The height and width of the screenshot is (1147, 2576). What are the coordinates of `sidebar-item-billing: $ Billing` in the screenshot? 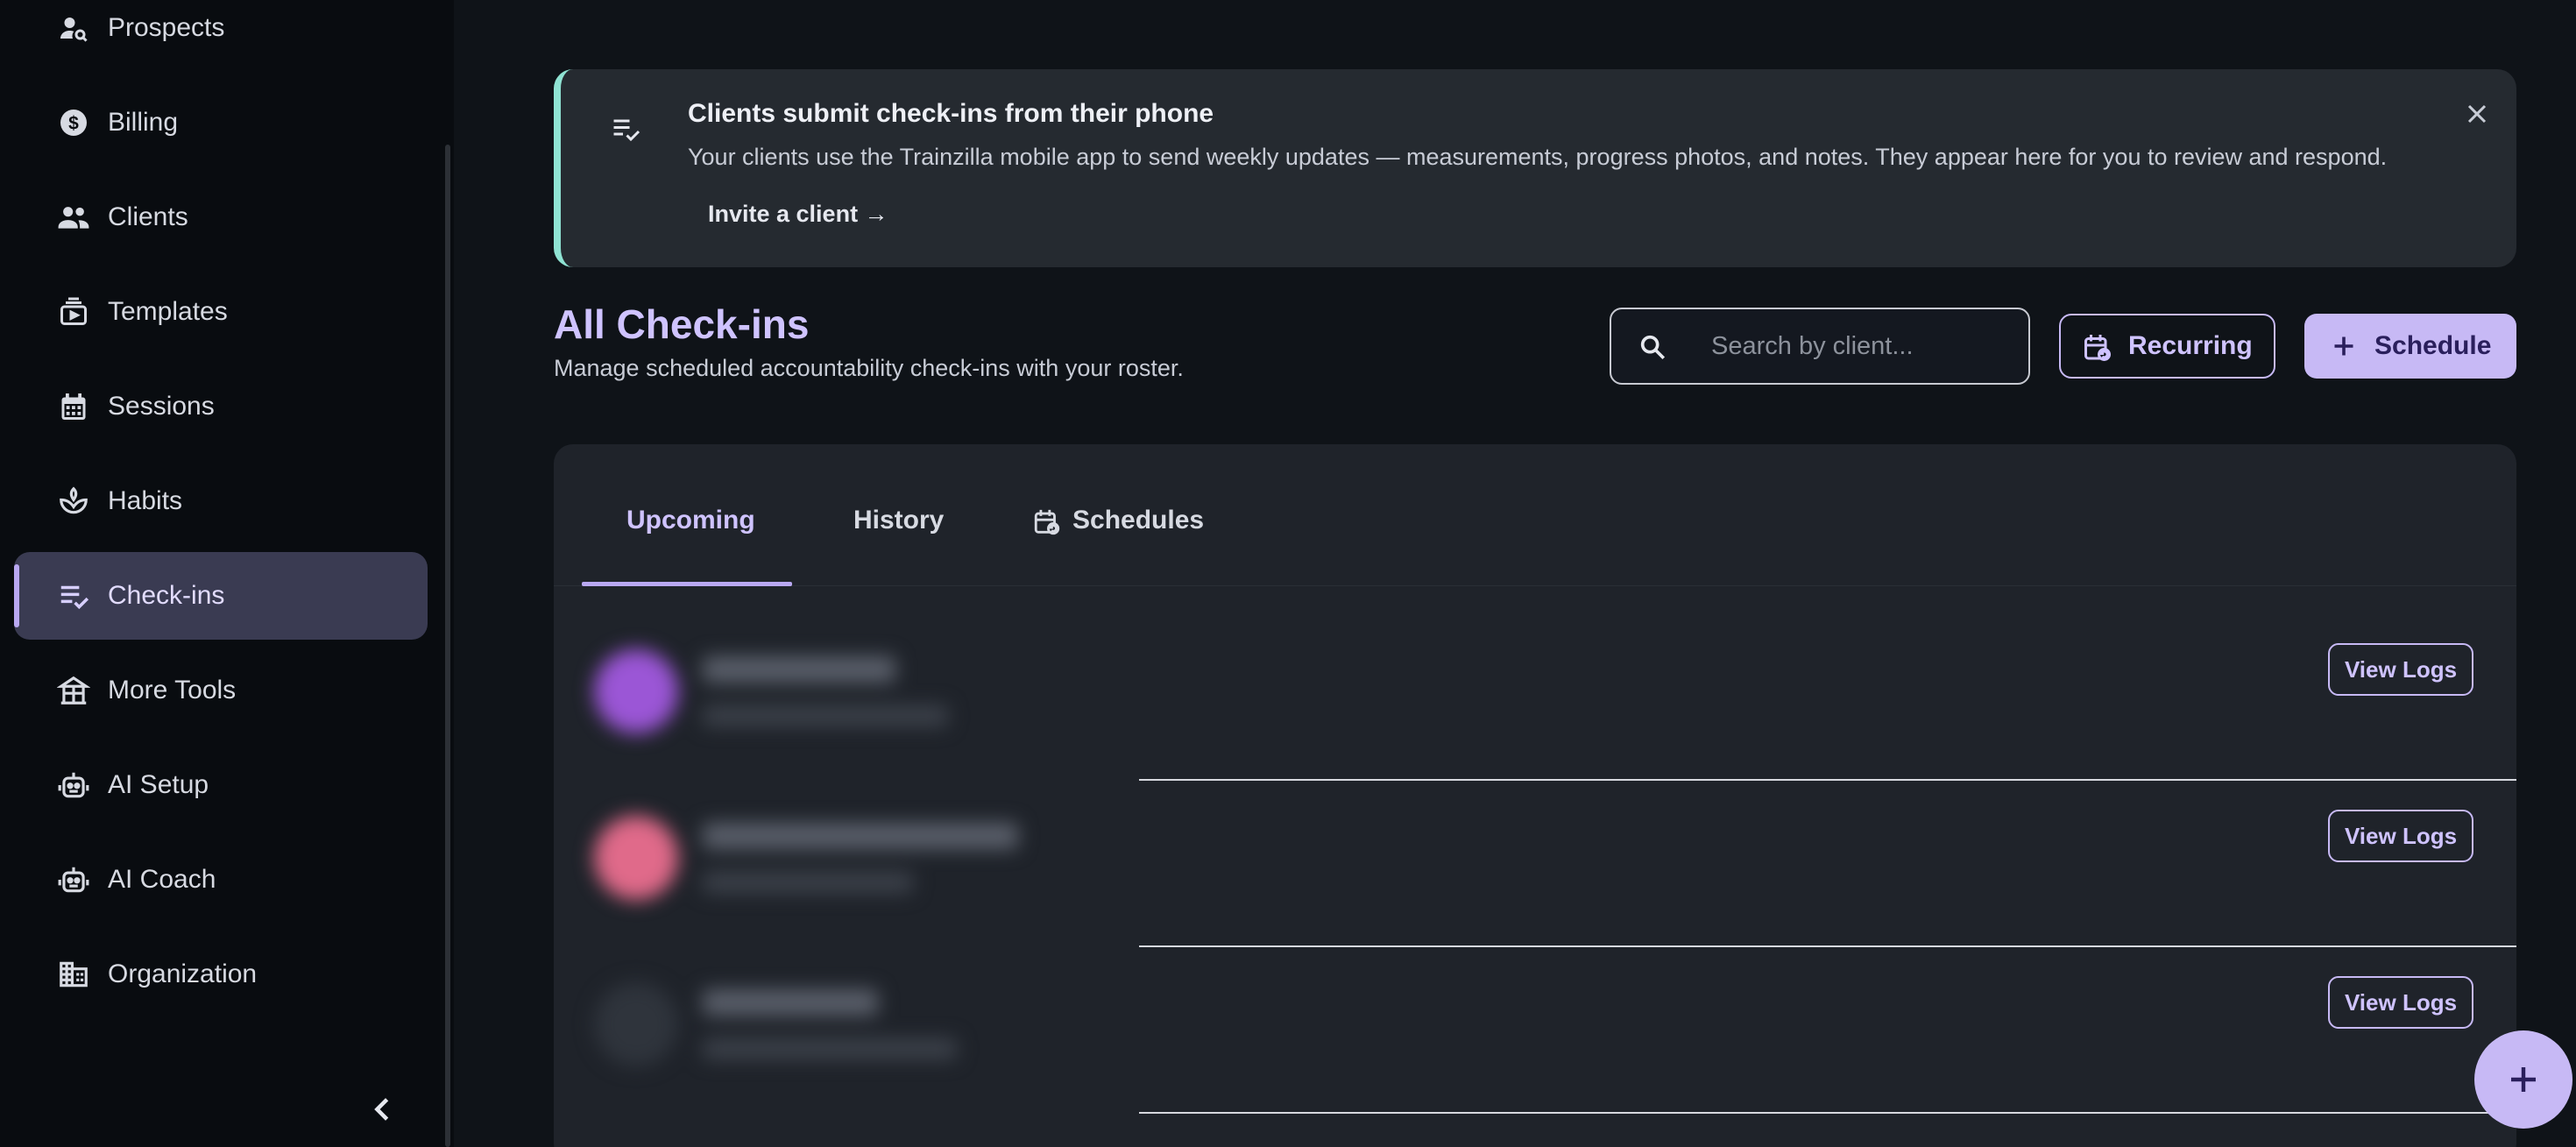 It's located at (221, 122).